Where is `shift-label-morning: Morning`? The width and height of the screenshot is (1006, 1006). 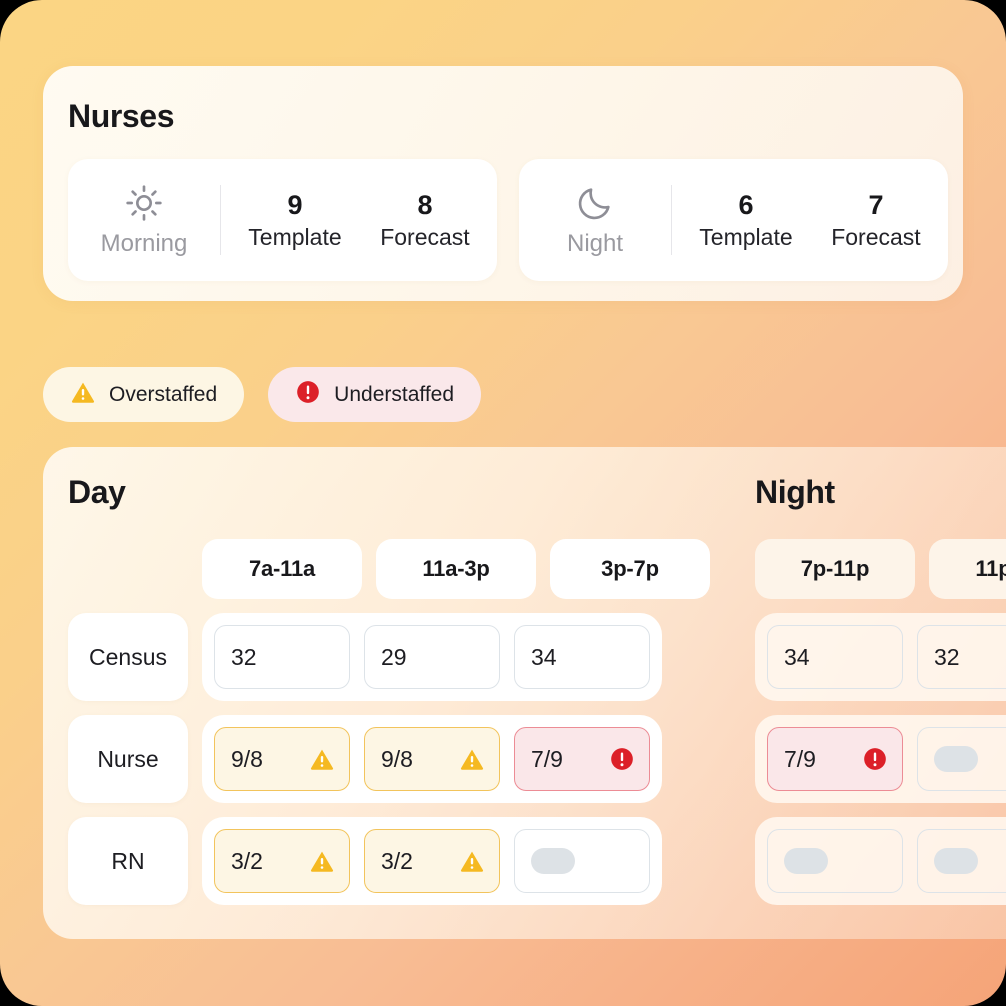
shift-label-morning: Morning is located at coordinates (144, 243).